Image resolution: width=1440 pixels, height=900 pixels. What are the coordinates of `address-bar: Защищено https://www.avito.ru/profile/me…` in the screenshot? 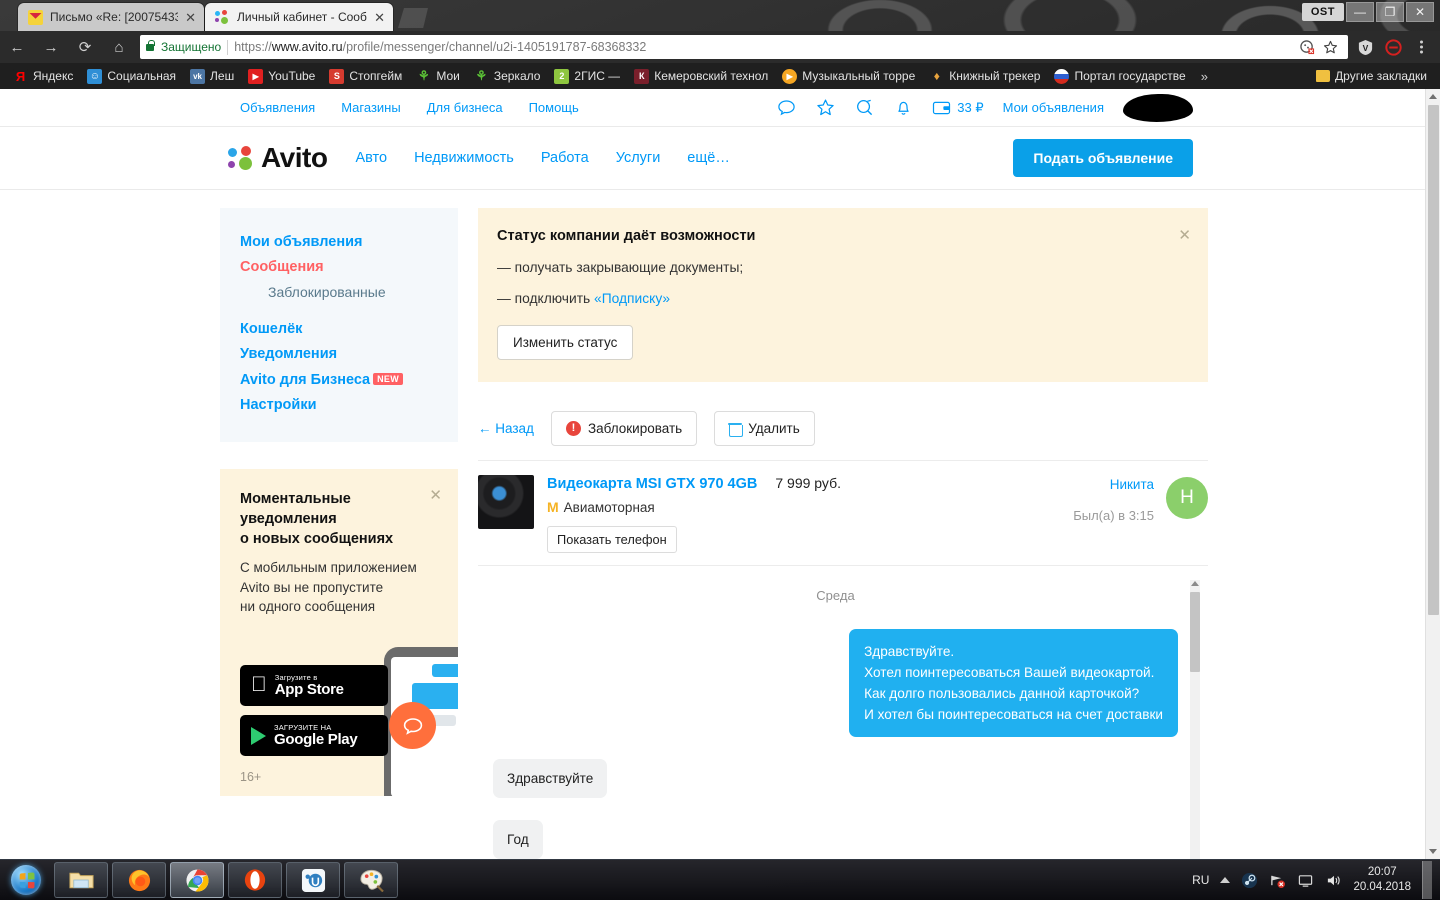 It's located at (744, 47).